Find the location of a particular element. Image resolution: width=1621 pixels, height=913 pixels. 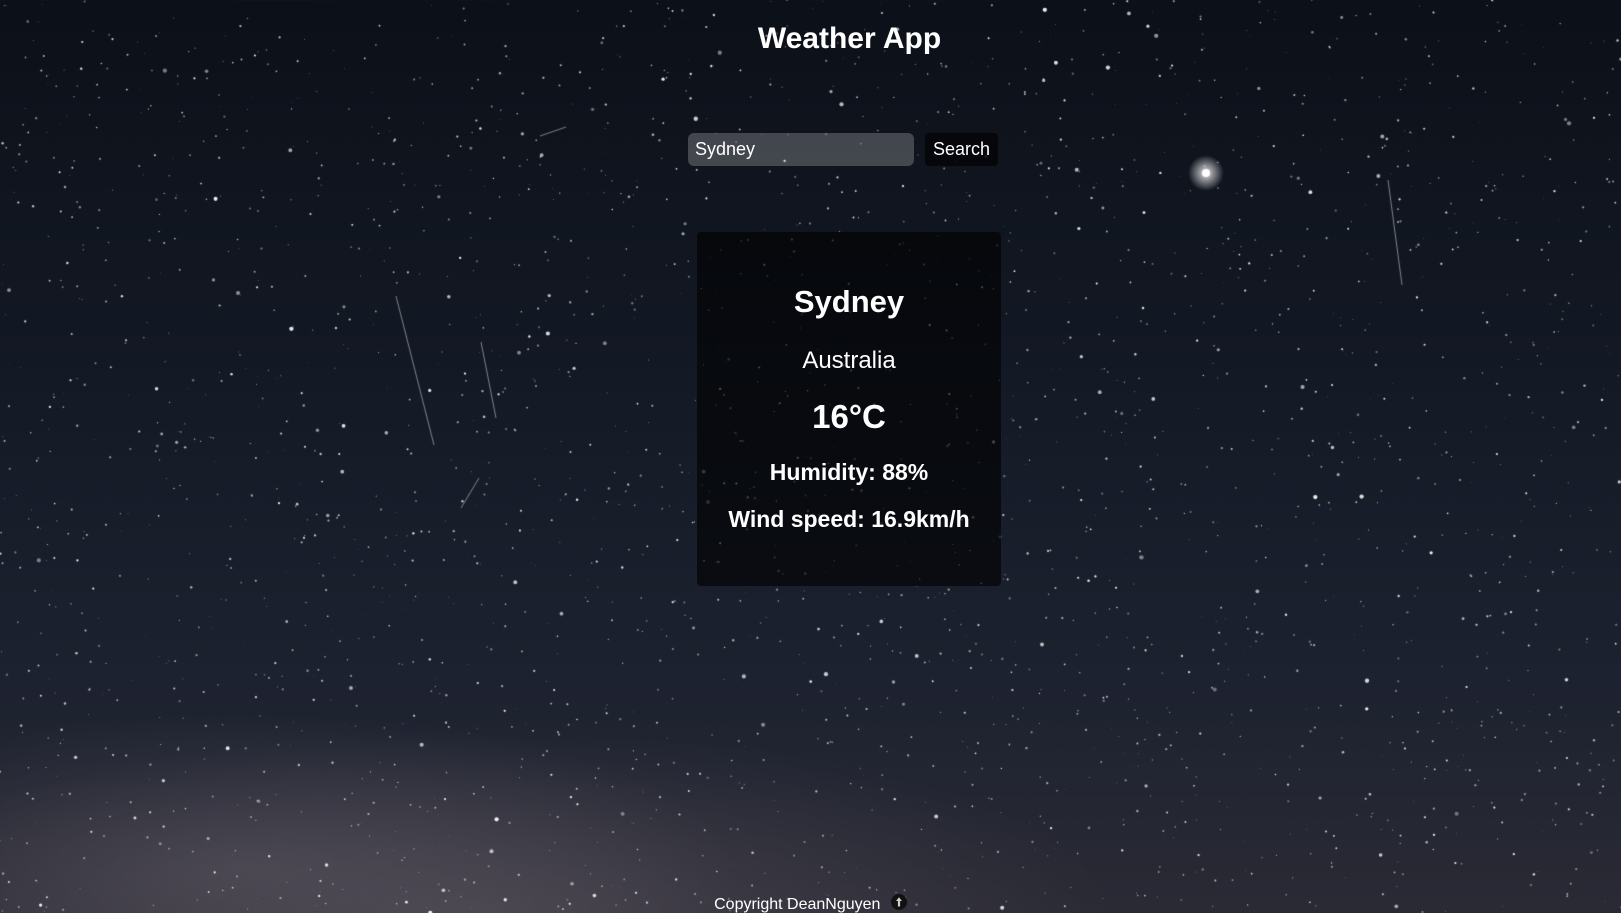

humidity: Humidity: 88% is located at coordinates (849, 472).